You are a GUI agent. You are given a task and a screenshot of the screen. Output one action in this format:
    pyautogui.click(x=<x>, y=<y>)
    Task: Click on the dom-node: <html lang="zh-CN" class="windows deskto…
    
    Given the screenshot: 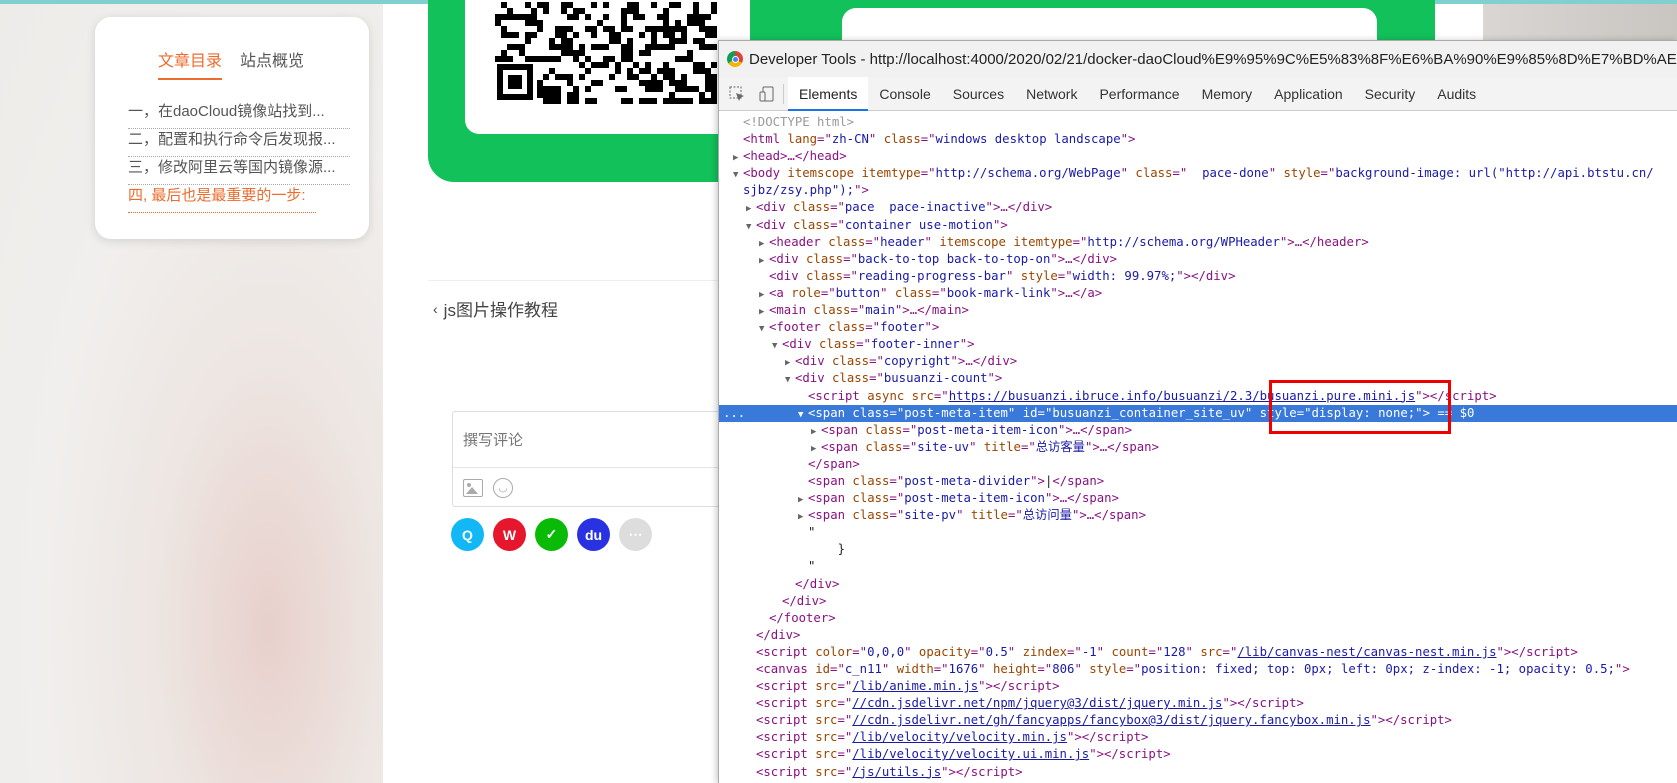 What is the action you would take?
    pyautogui.click(x=1198, y=139)
    